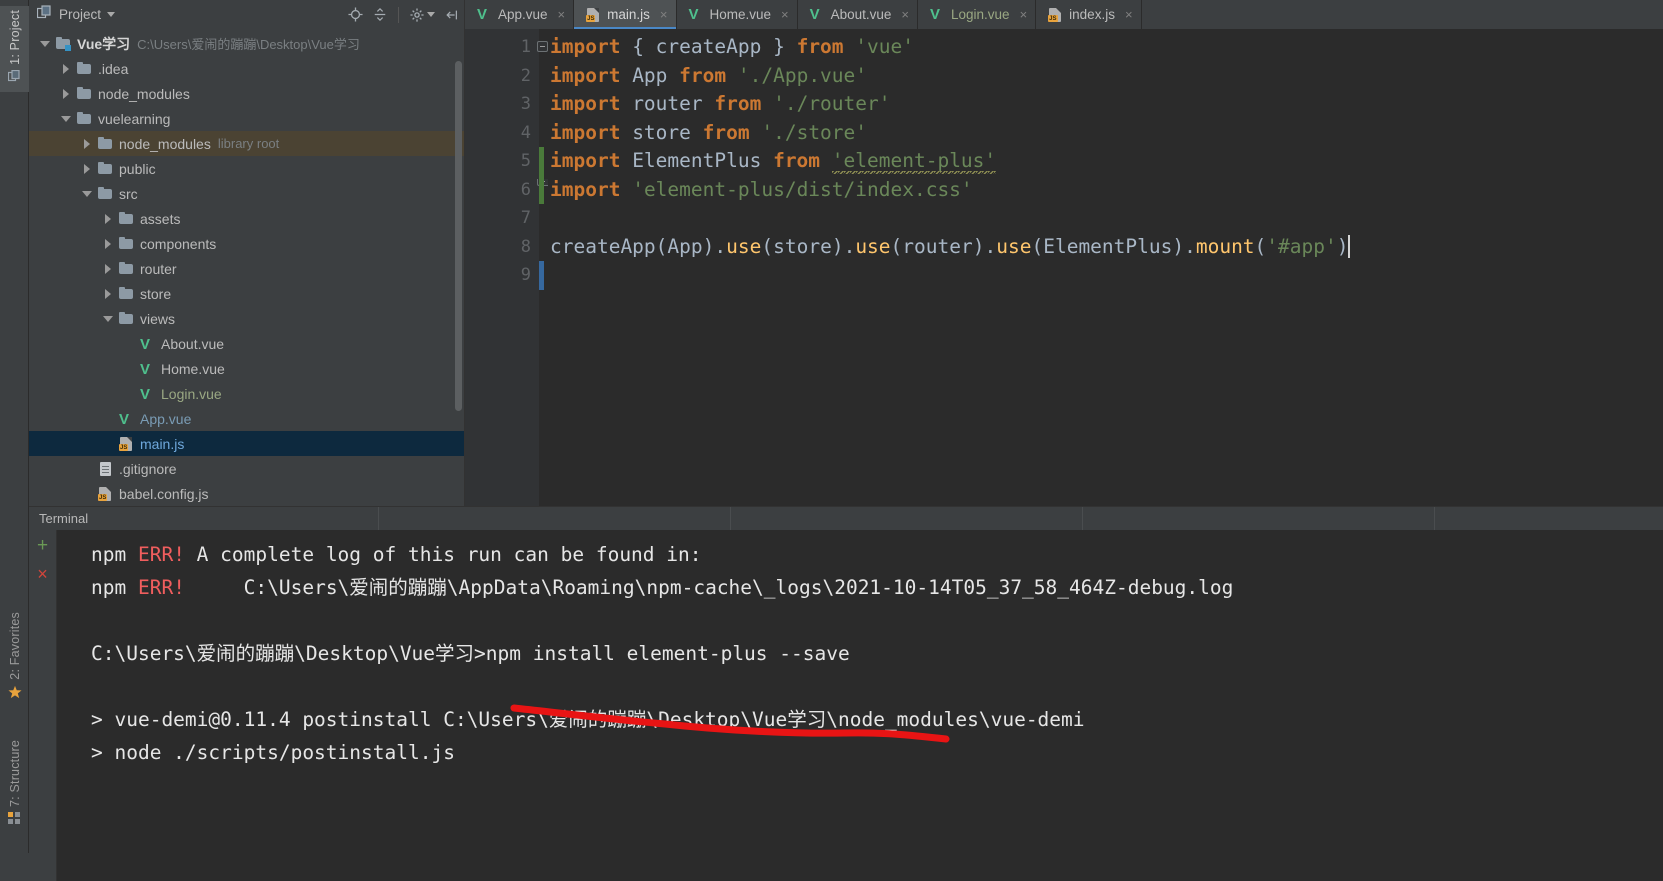 The width and height of the screenshot is (1663, 881). What do you see at coordinates (1101, 133) in the screenshot?
I see `code-line: import store from './store'` at bounding box center [1101, 133].